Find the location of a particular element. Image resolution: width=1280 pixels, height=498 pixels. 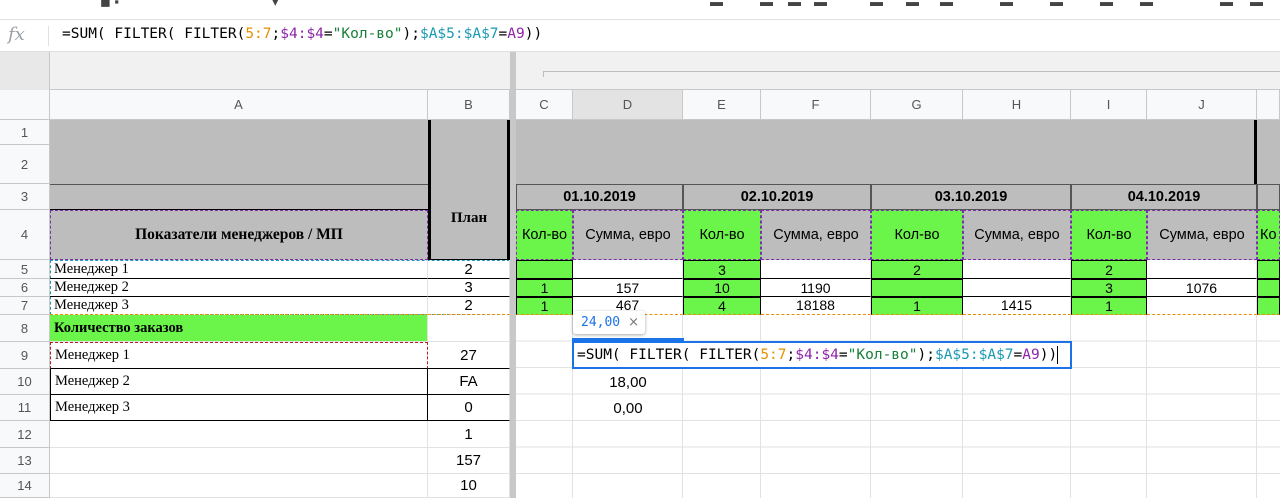

row-header-5: 5 is located at coordinates (25, 269).